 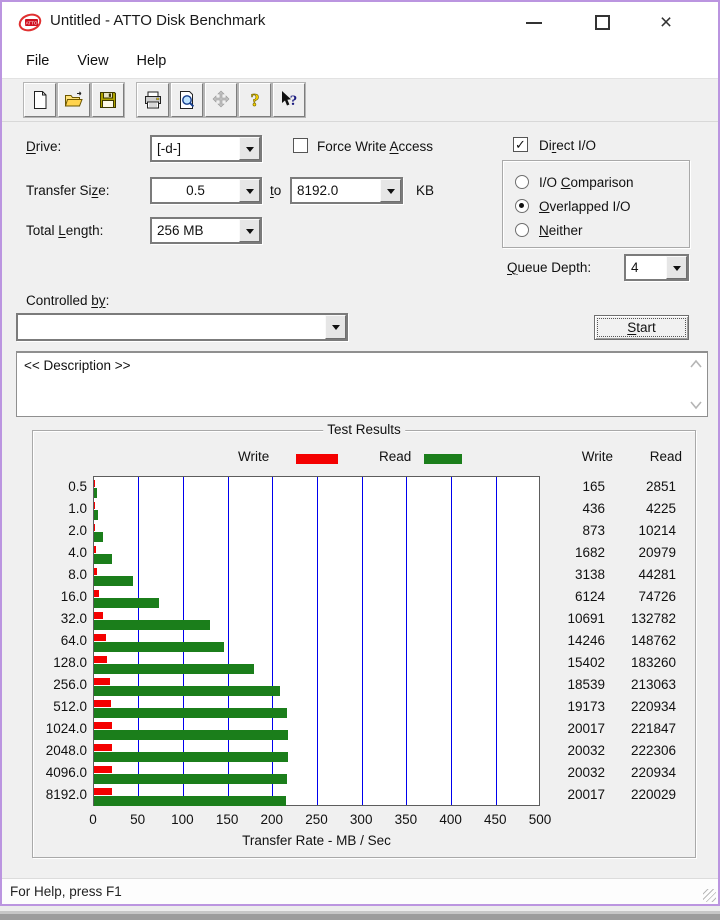 I want to click on radio-neither: Neither, so click(x=549, y=230).